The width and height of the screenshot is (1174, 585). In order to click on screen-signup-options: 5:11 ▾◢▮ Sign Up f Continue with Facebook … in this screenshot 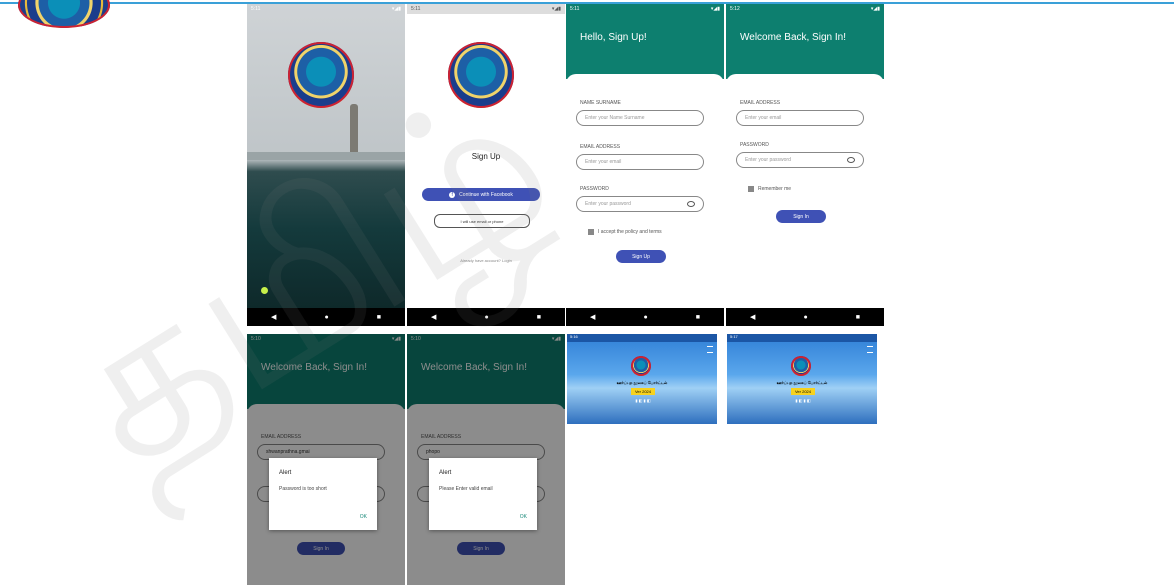, I will do `click(486, 165)`.